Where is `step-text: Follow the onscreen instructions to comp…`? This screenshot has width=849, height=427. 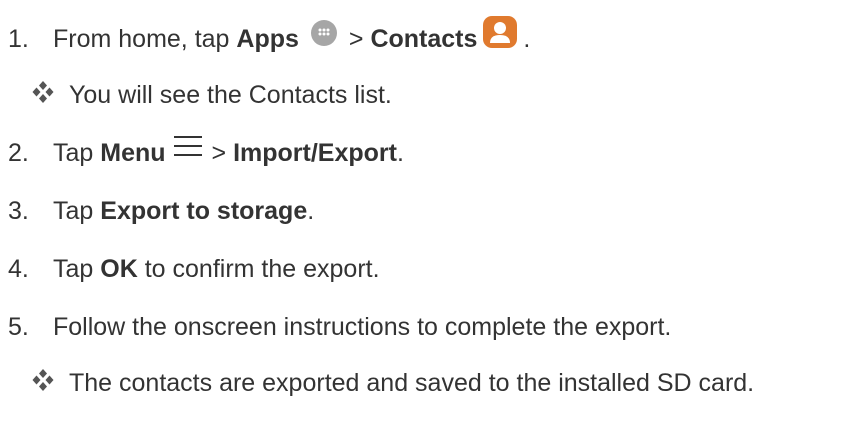 step-text: Follow the onscreen instructions to comp… is located at coordinates (362, 327).